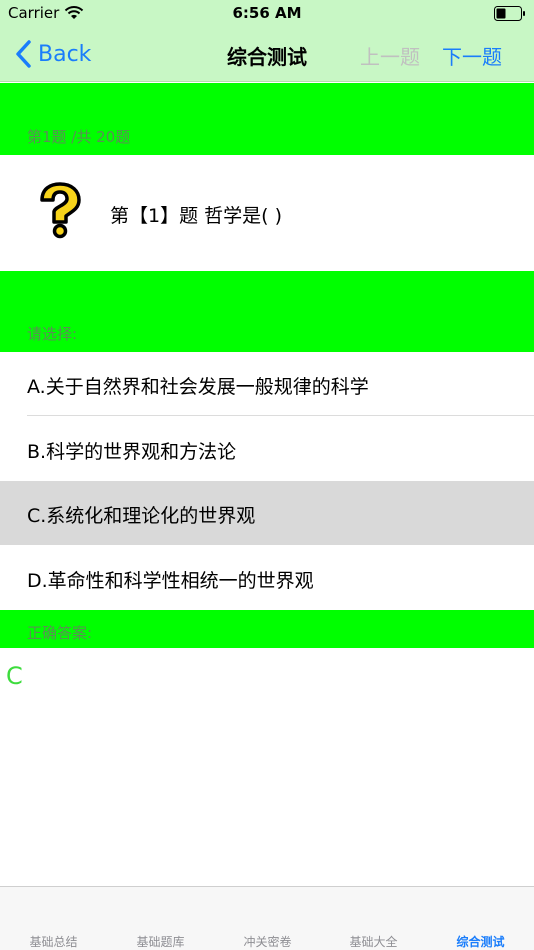 This screenshot has height=950, width=534. What do you see at coordinates (267, 449) in the screenshot?
I see `option-b: B.科学的世界观和方法论` at bounding box center [267, 449].